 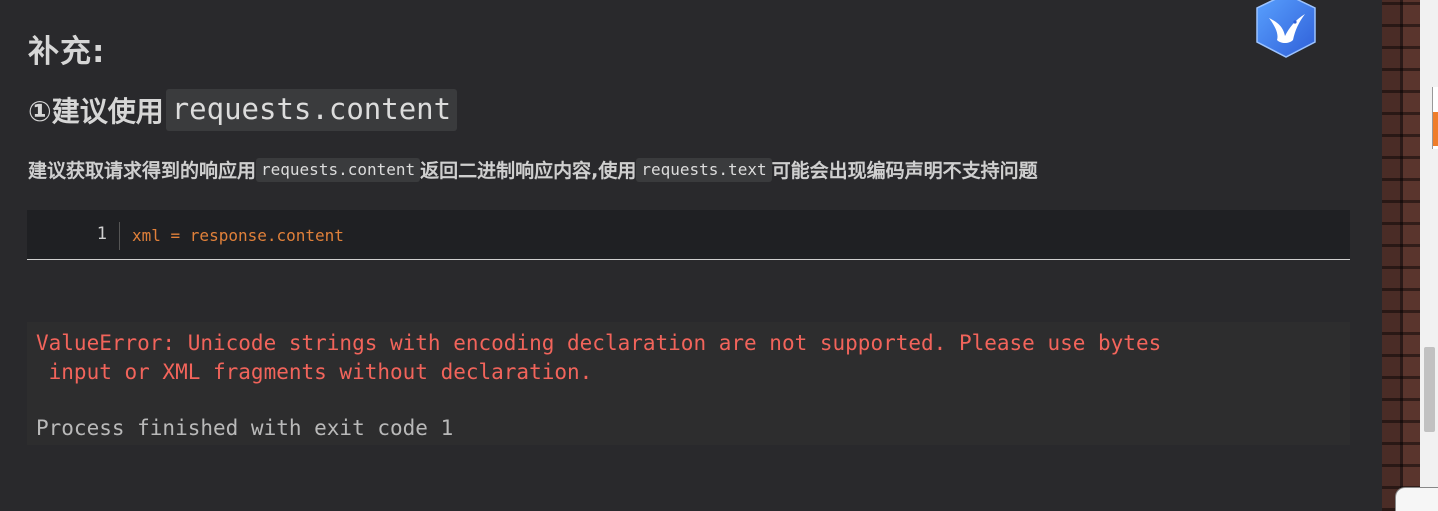 What do you see at coordinates (1286, 29) in the screenshot?
I see `bird-logo-icon` at bounding box center [1286, 29].